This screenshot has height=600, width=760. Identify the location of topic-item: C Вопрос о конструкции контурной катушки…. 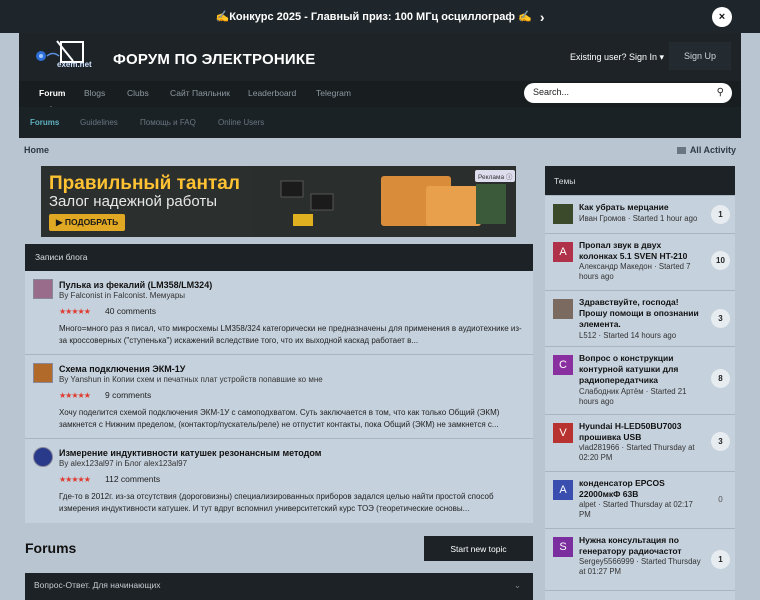
(640, 380).